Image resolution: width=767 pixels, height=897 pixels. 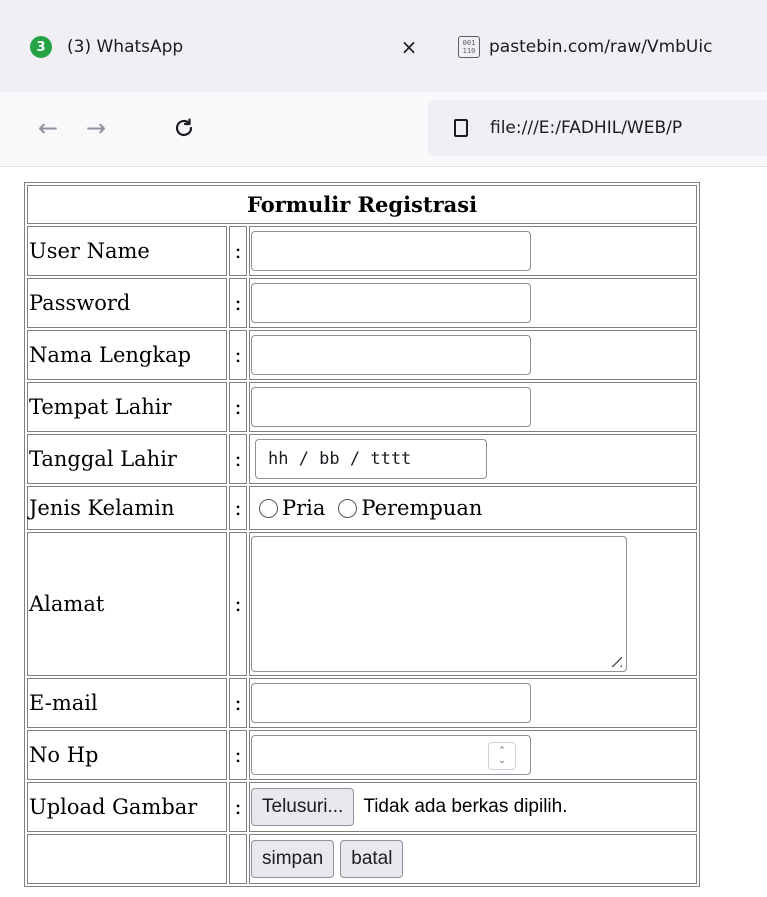 What do you see at coordinates (502, 751) in the screenshot?
I see `spinner-up-icon: ⌃` at bounding box center [502, 751].